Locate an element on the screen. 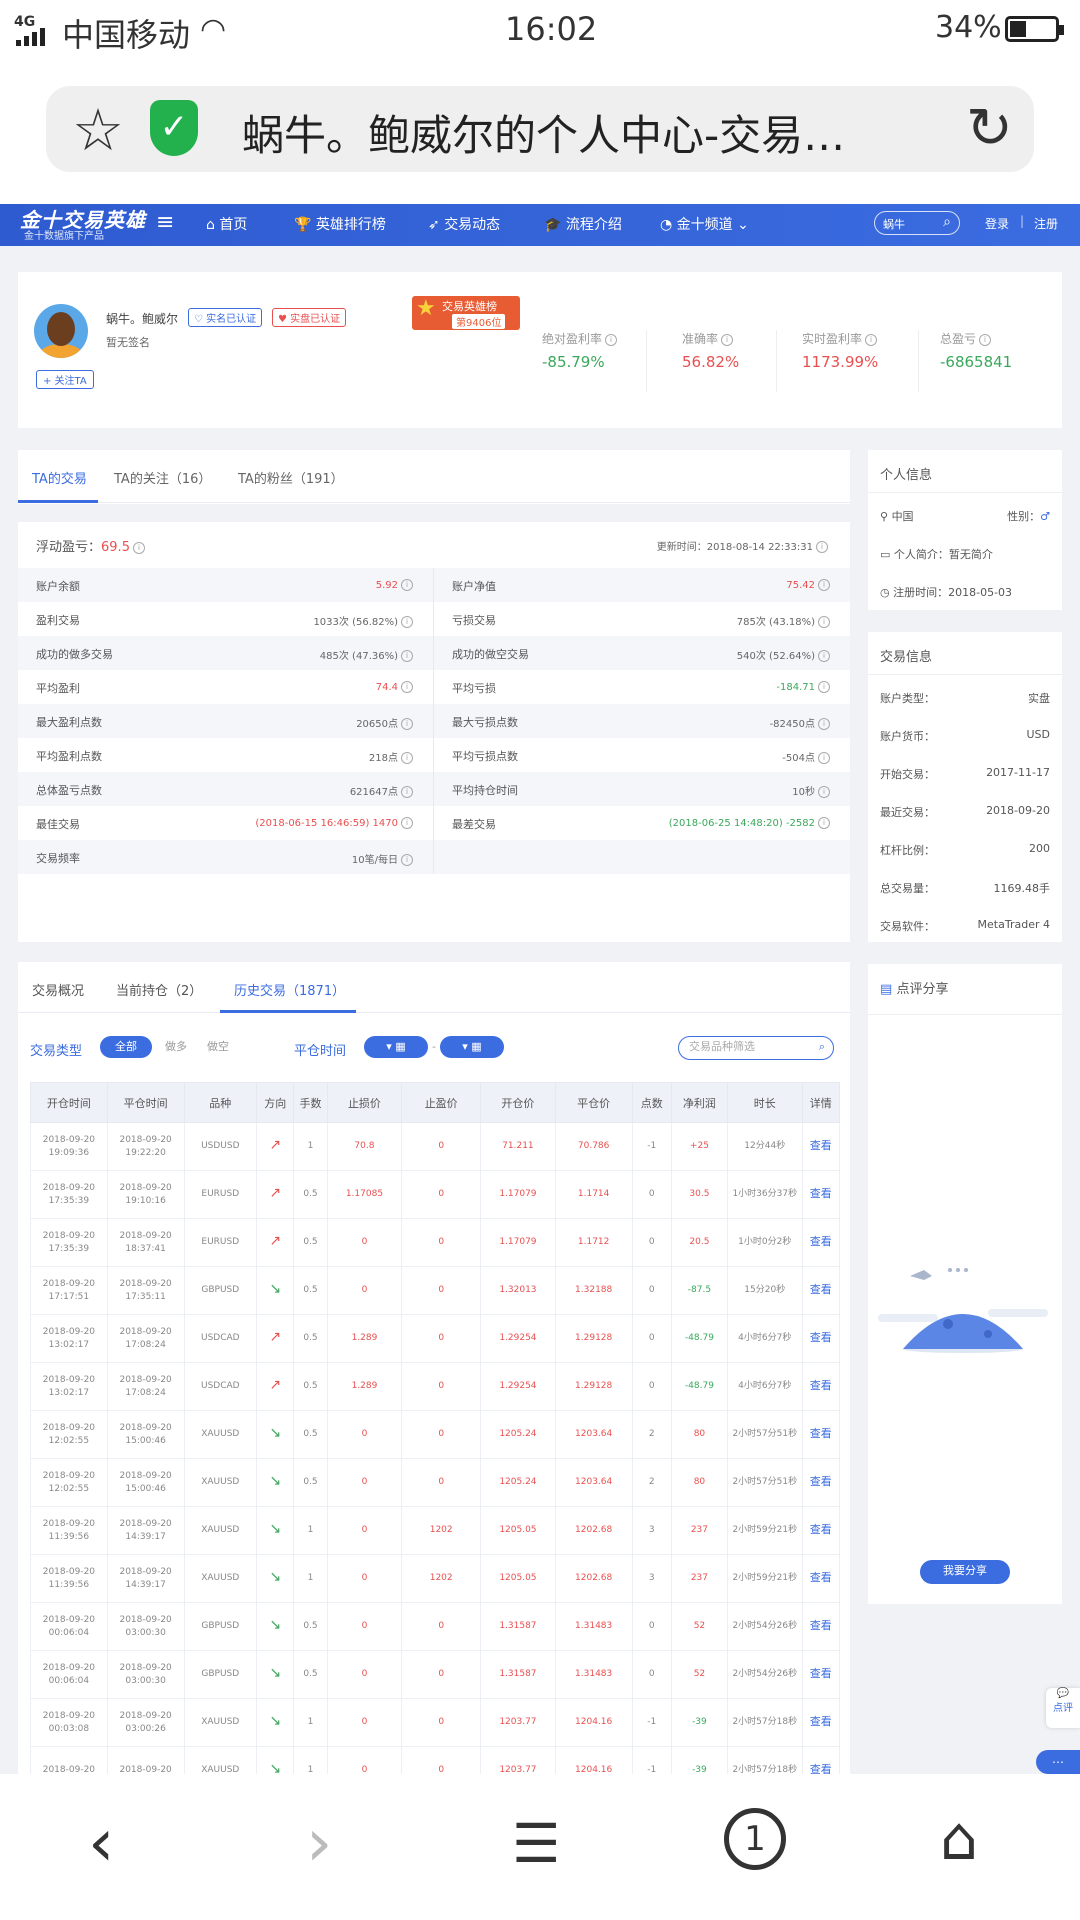 Image resolution: width=1080 pixels, height=1920 pixels. bookmark-star-icon: ☆ is located at coordinates (98, 130).